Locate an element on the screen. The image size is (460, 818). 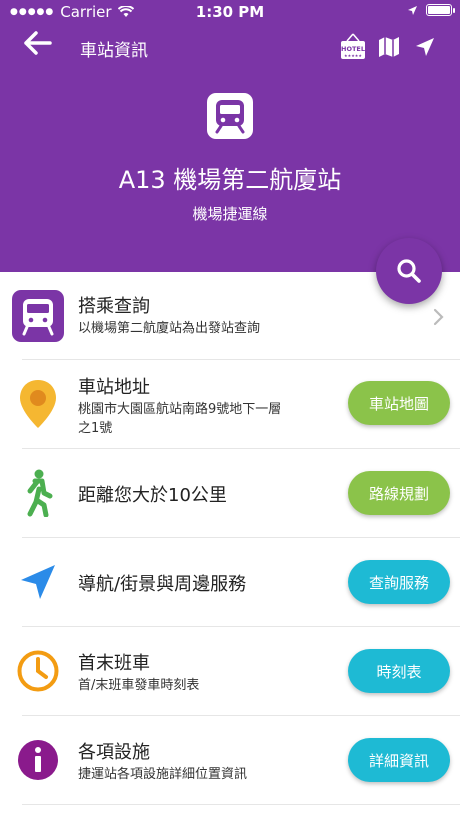
walking-person-icon is located at coordinates (40, 493).